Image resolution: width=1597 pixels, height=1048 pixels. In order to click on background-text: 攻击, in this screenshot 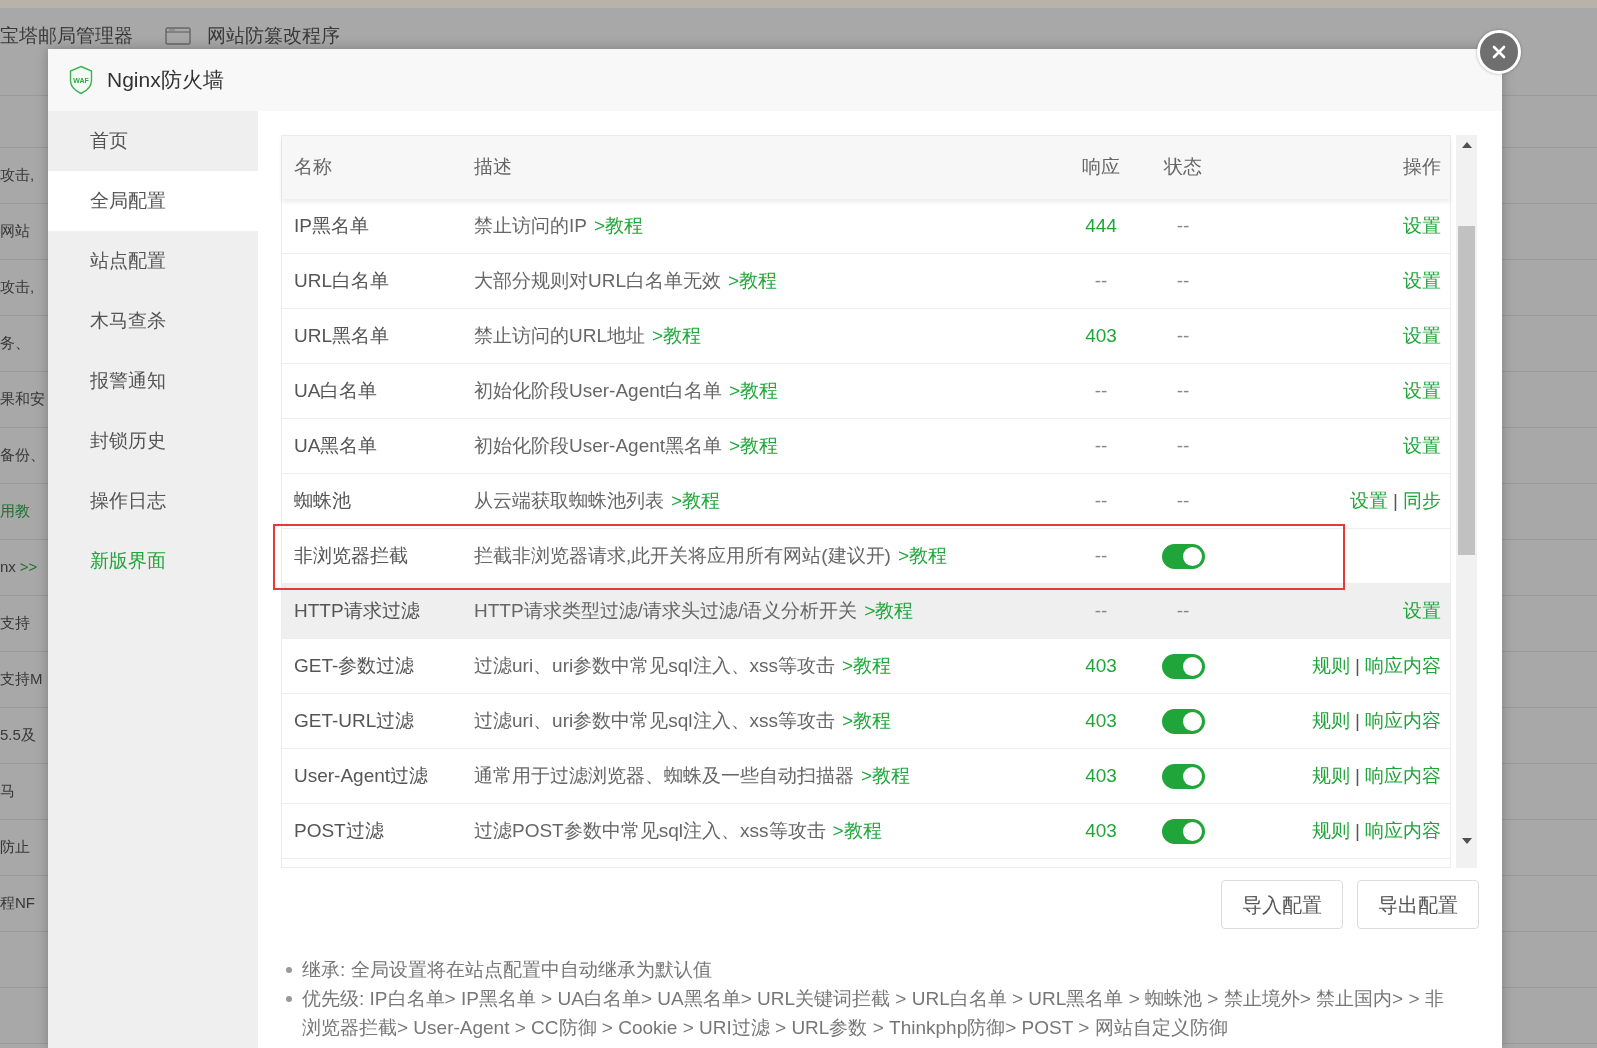, I will do `click(17, 175)`.